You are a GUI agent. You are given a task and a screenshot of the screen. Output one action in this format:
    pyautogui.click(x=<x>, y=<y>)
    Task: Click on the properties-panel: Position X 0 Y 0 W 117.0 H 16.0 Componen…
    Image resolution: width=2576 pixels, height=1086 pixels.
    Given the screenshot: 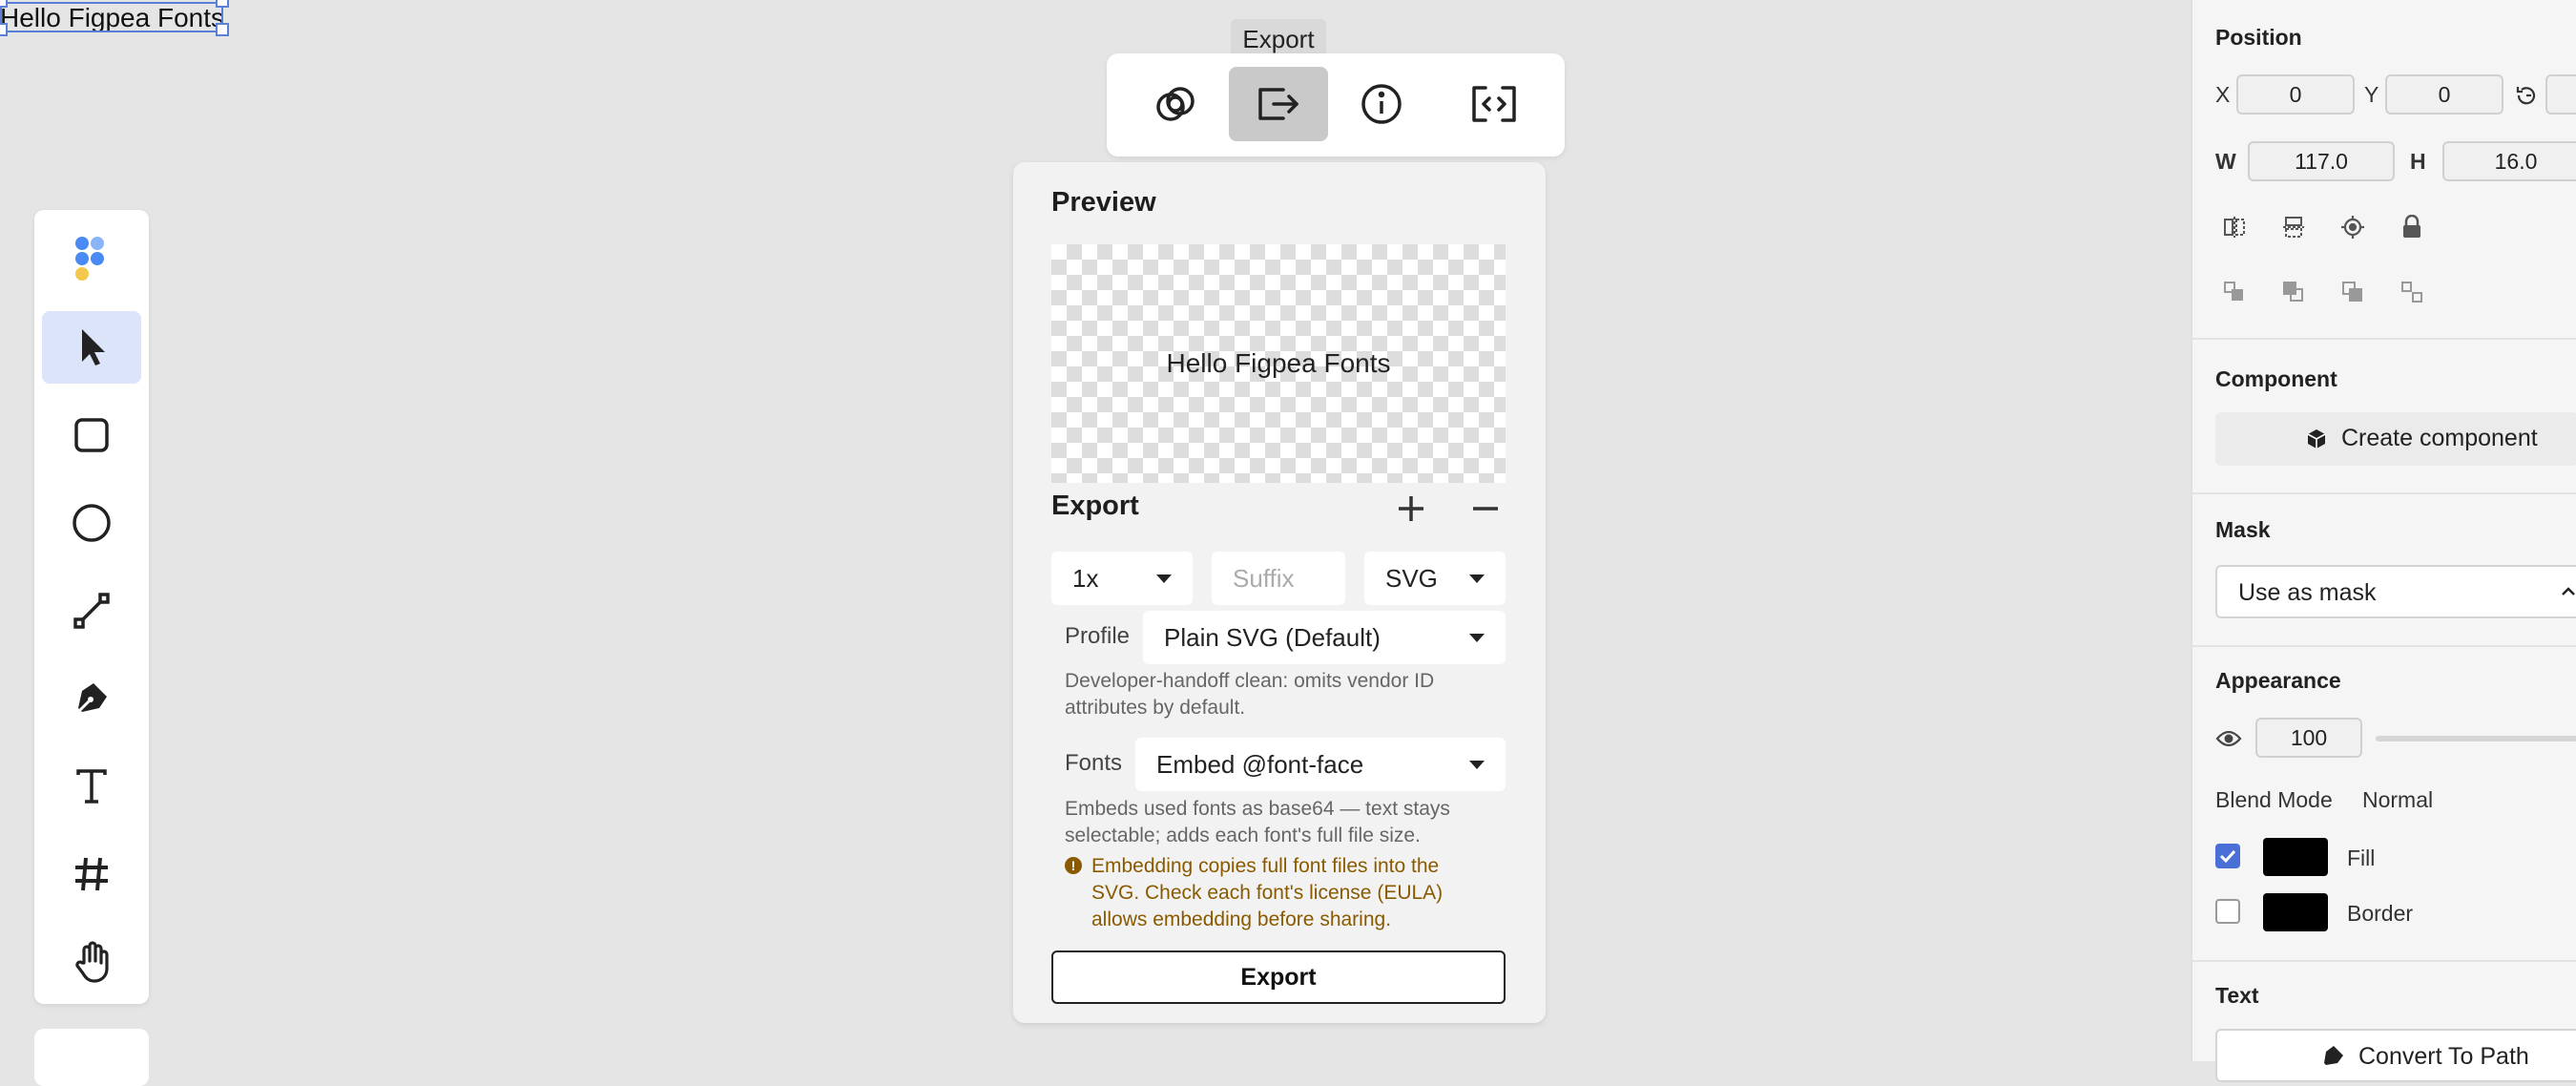 What is the action you would take?
    pyautogui.click(x=2383, y=541)
    